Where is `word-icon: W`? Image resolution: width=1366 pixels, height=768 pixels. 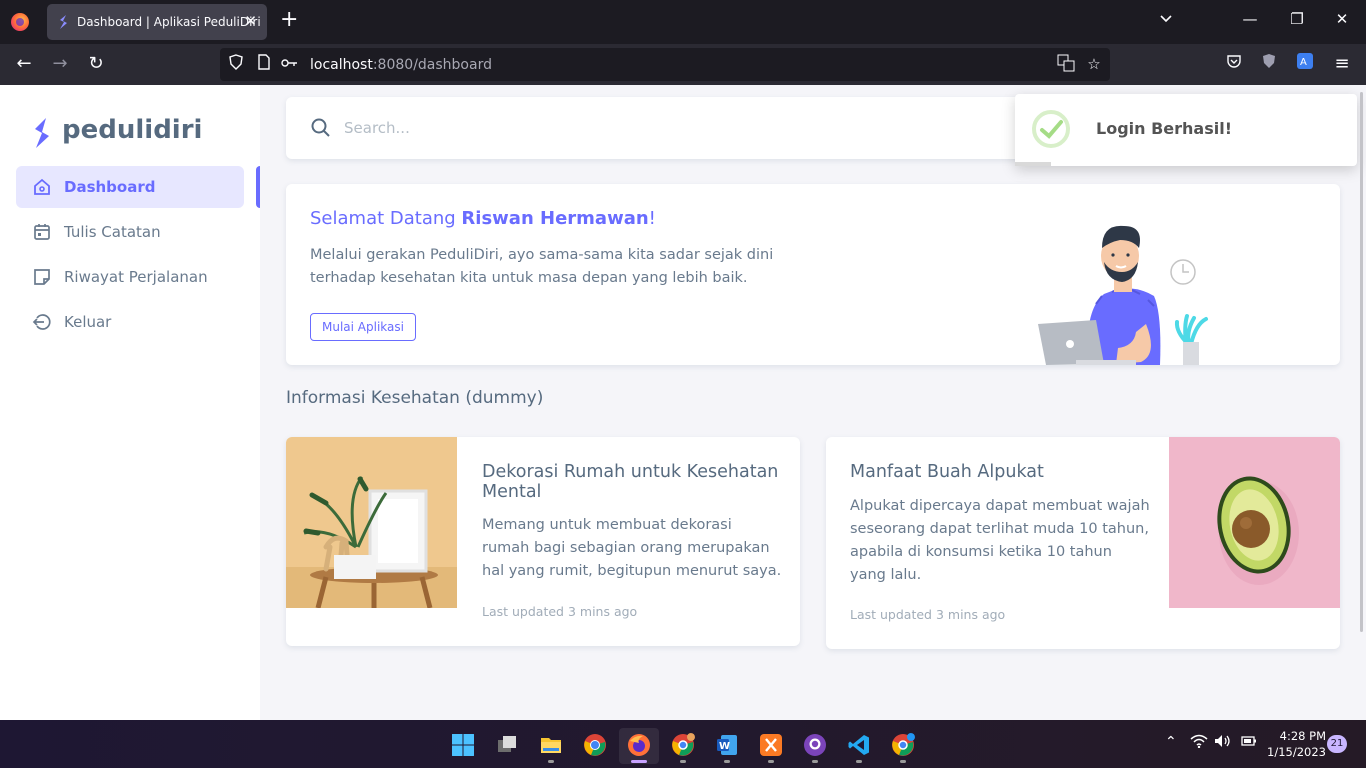
word-icon: W is located at coordinates (727, 746).